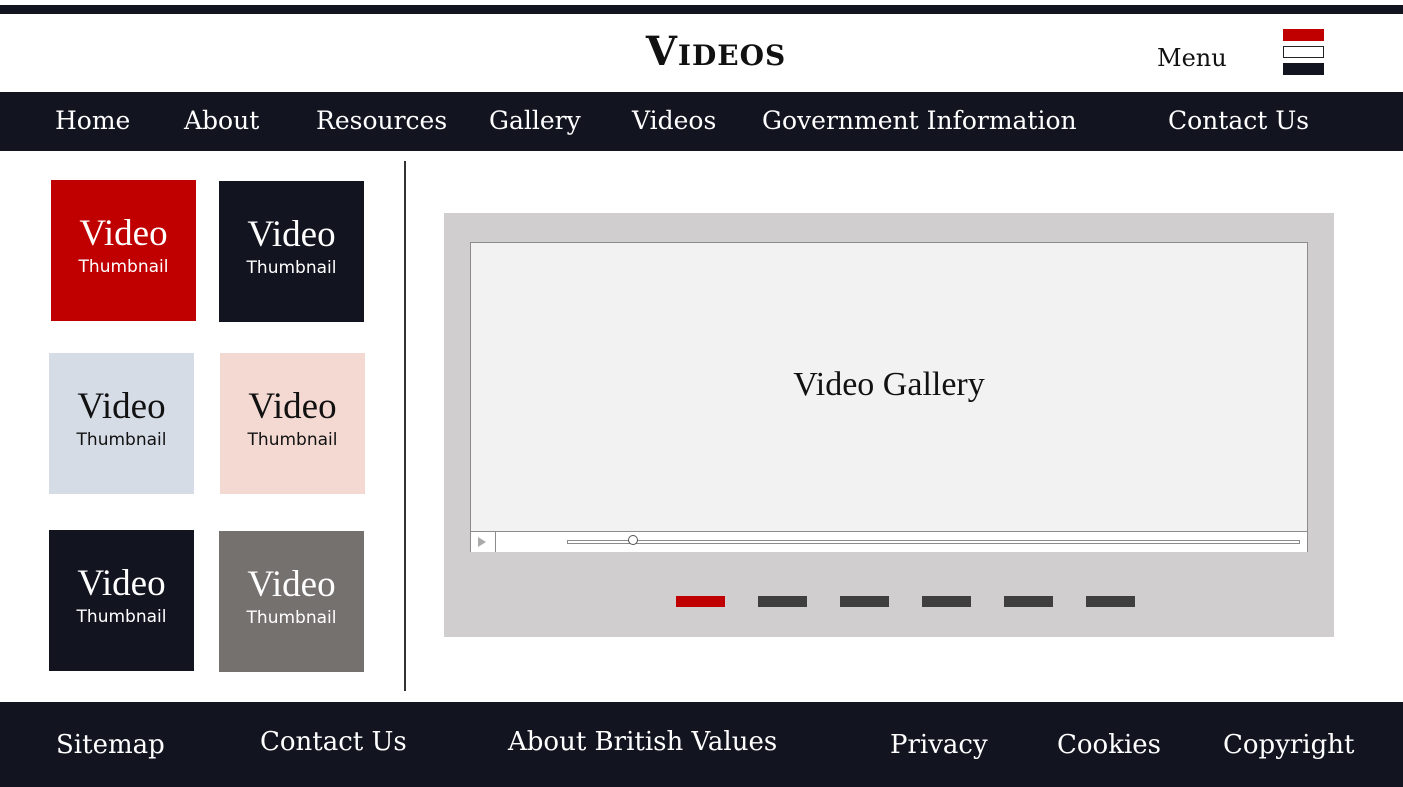 The width and height of the screenshot is (1403, 787). I want to click on menu-bar-bottom, so click(1303, 69).